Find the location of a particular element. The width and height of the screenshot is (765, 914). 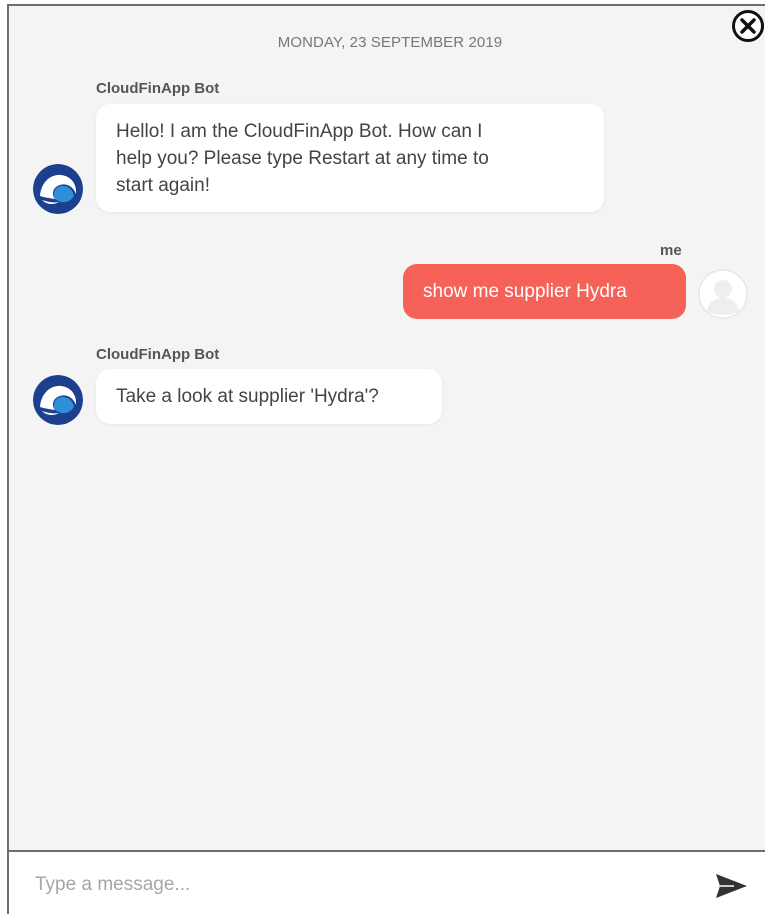

message-text: show me supplier Hydra is located at coordinates (525, 291).